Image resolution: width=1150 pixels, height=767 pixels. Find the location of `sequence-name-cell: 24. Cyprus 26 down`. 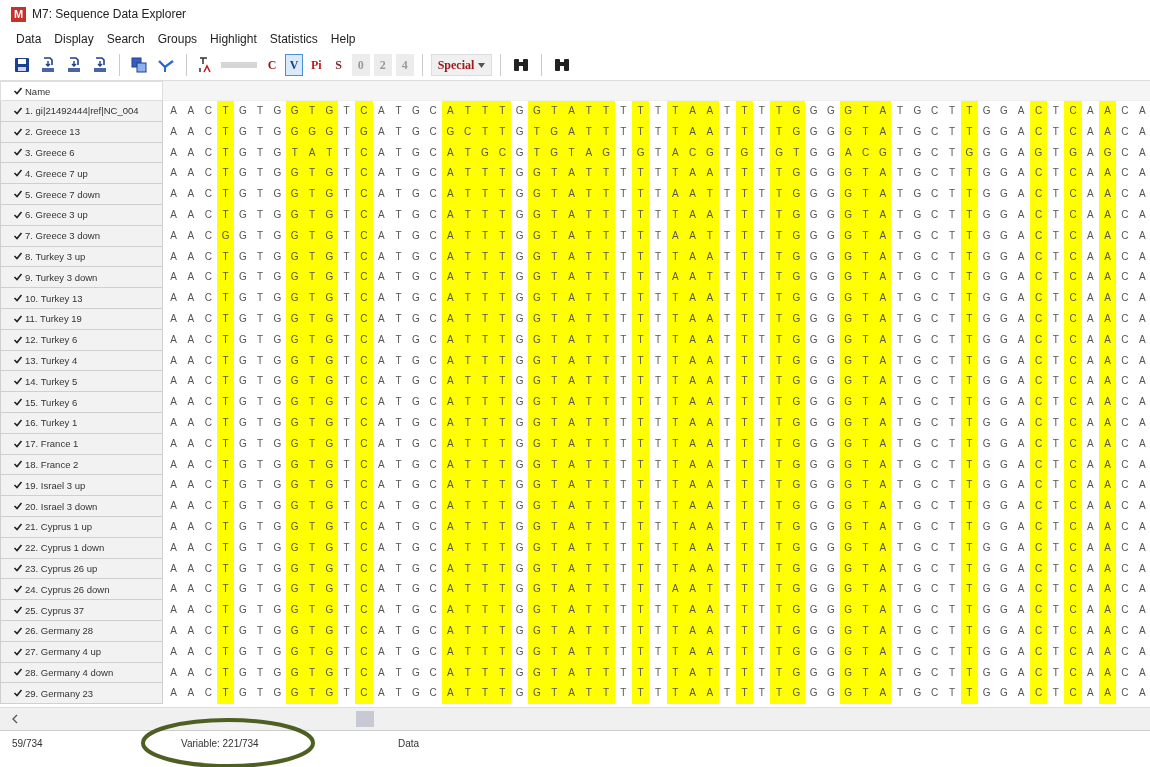

sequence-name-cell: 24. Cyprus 26 down is located at coordinates (81, 590).